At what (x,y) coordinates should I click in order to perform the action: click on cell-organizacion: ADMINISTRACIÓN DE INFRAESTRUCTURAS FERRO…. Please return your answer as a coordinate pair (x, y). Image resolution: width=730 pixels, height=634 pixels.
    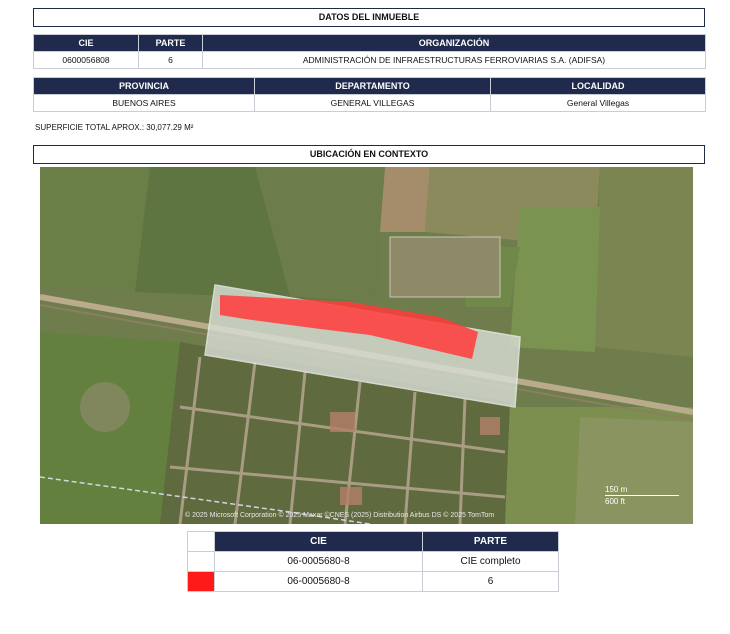
    Looking at the image, I should click on (454, 60).